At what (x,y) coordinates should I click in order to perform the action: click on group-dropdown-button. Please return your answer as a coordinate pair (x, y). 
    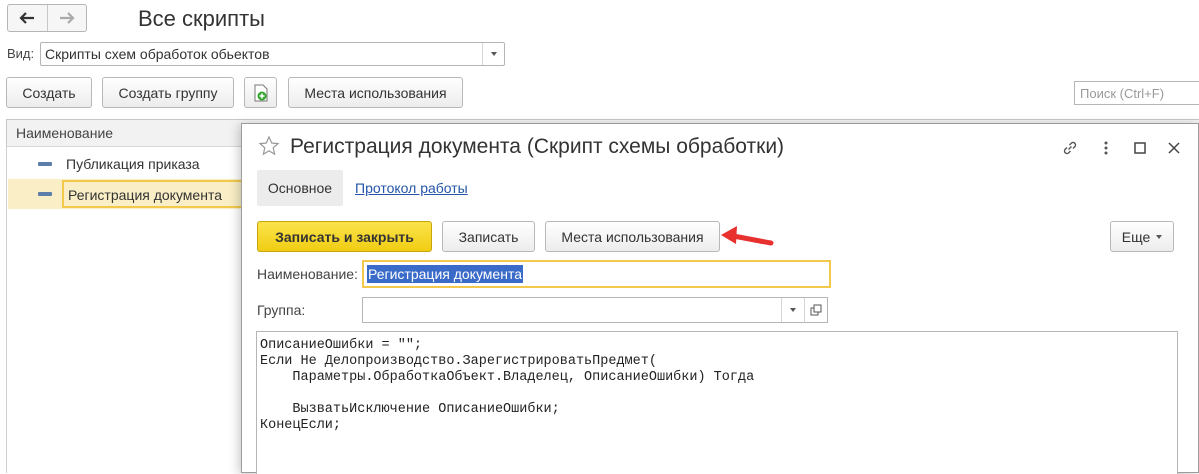
    Looking at the image, I should click on (792, 310).